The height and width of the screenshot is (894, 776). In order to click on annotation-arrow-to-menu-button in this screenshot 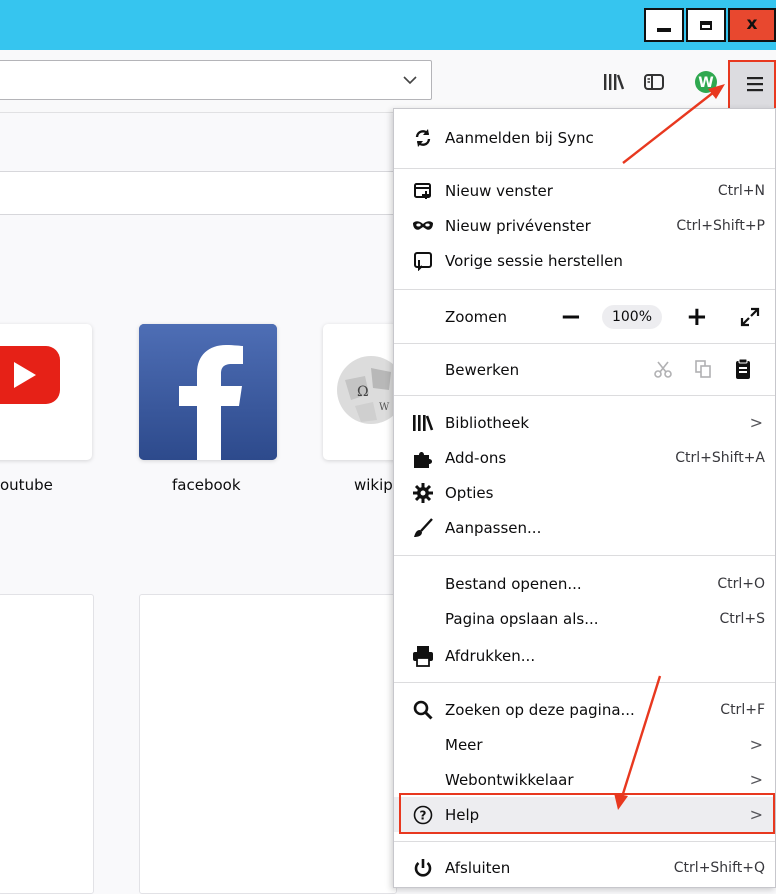, I will do `click(673, 124)`.